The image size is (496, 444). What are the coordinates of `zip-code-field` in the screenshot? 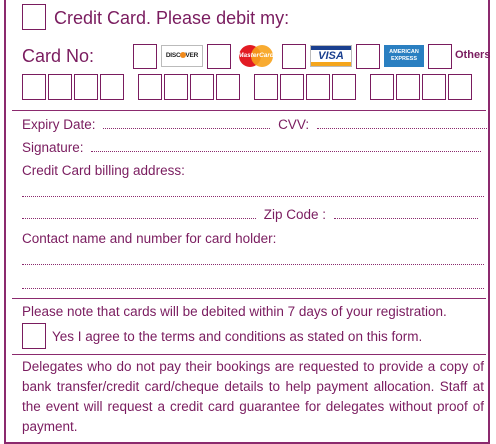 It's located at (405, 218).